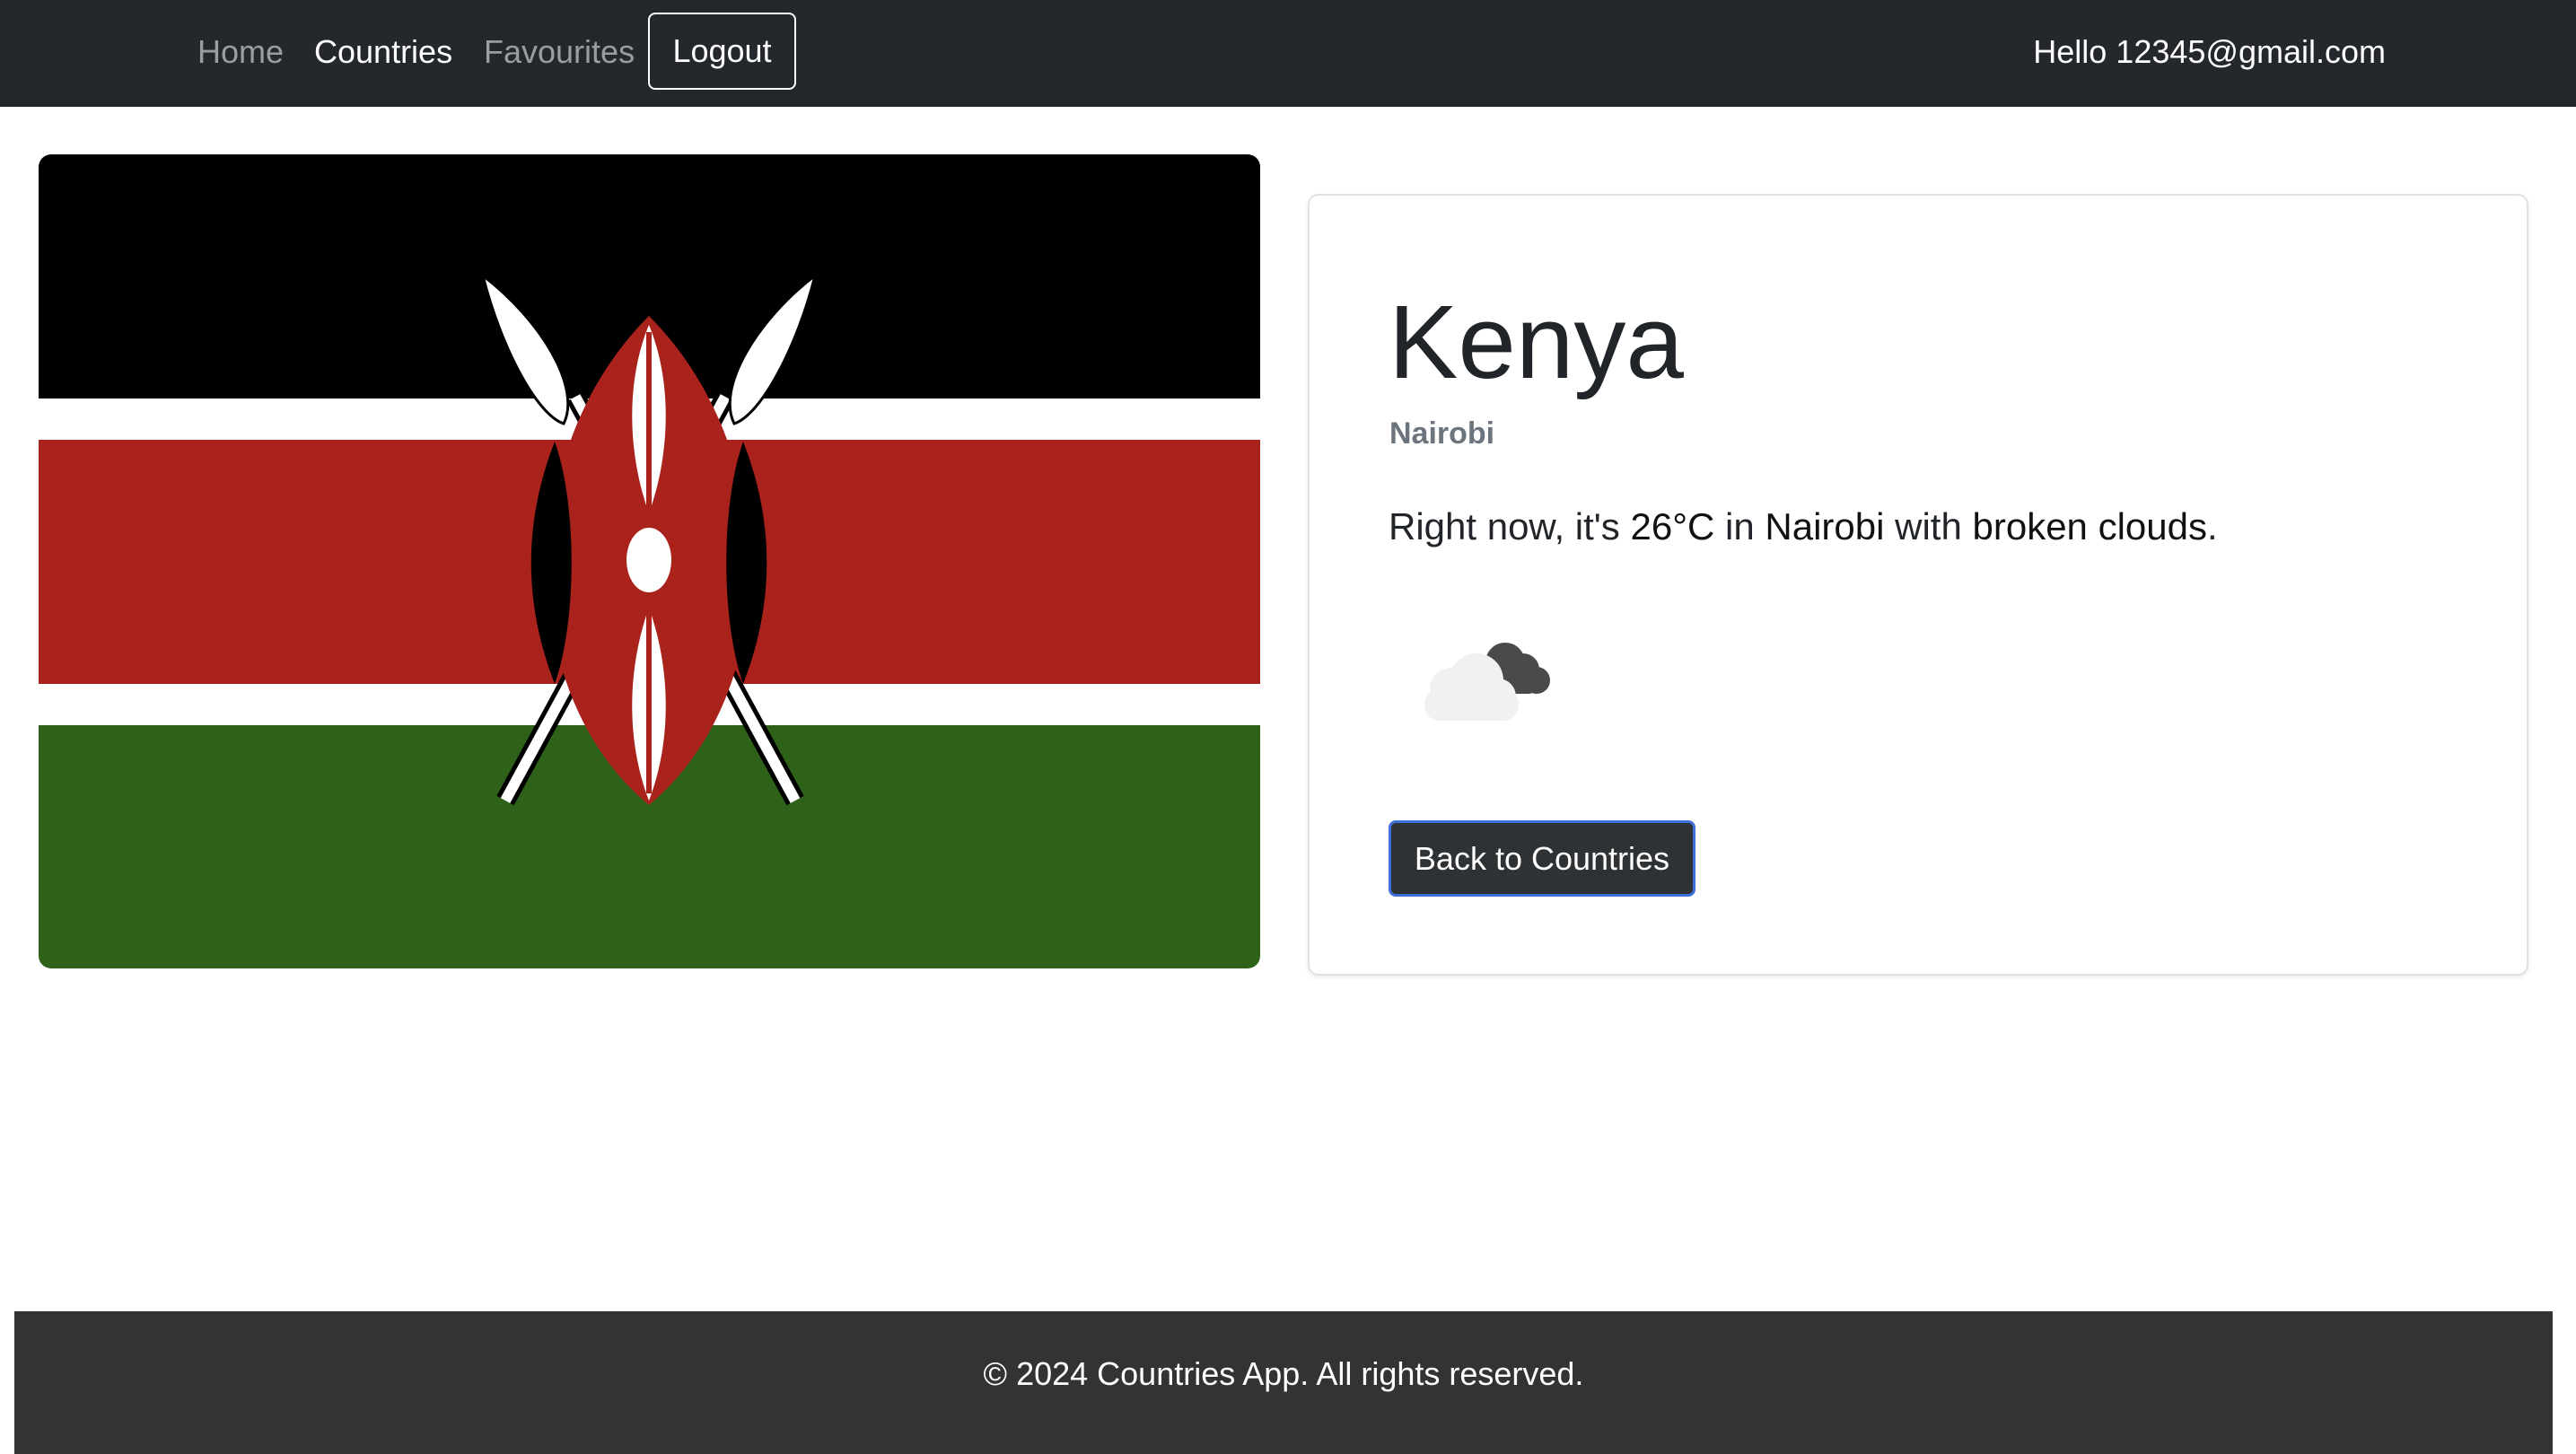 This screenshot has height=1454, width=2576. Describe the element at coordinates (383, 52) in the screenshot. I see `nav-countries-link: Countries` at that location.